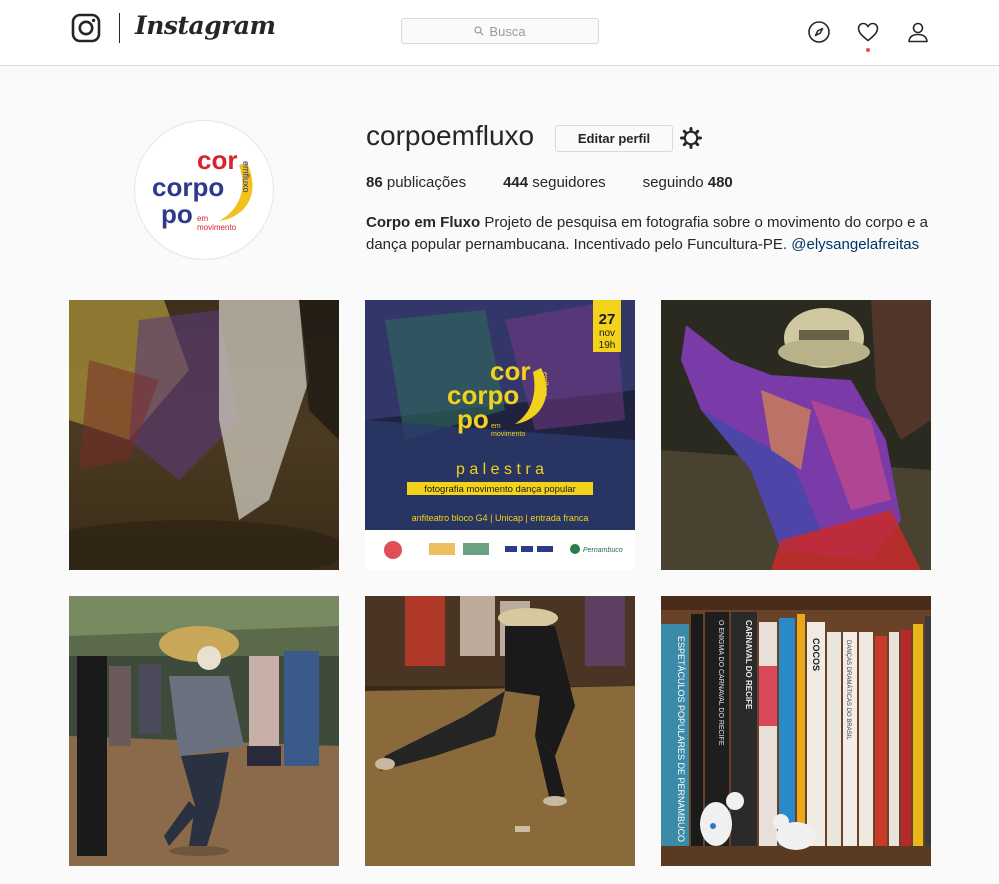 This screenshot has width=999, height=884. Describe the element at coordinates (819, 32) in the screenshot. I see `explore-compass-icon` at that location.